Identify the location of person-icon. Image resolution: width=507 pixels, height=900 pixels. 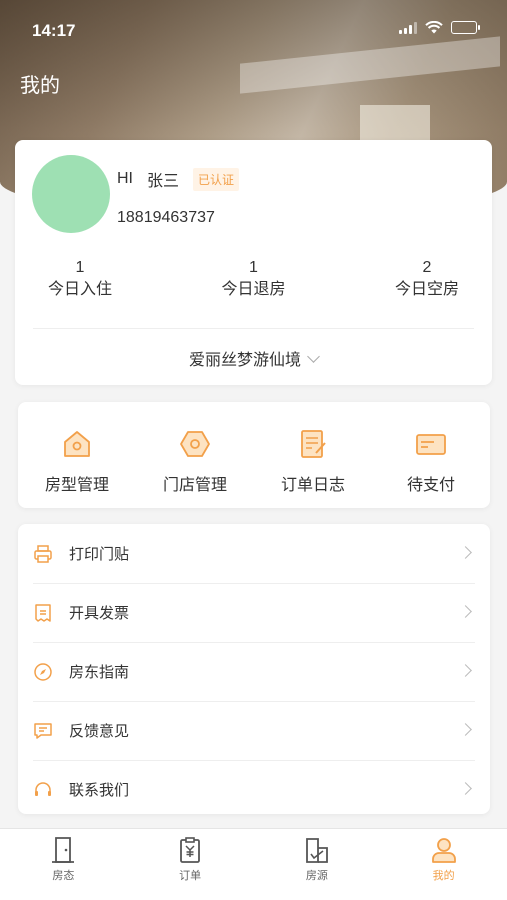
(443, 850).